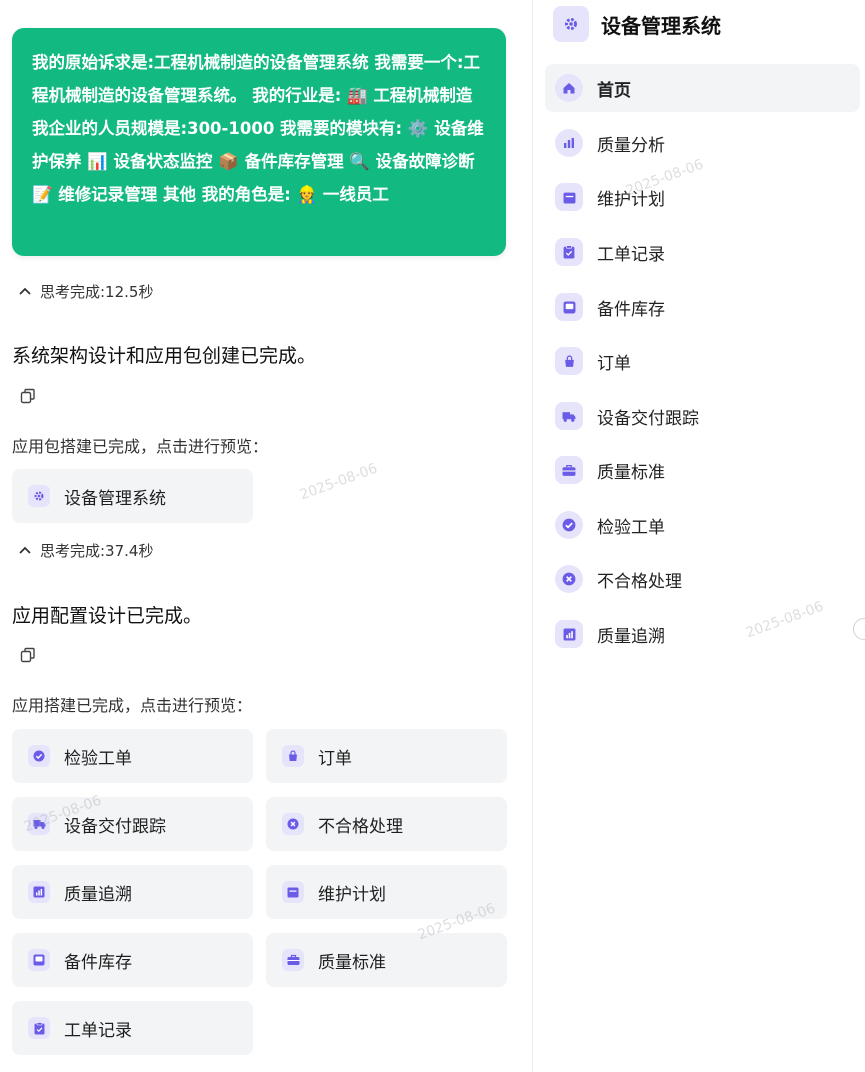 The width and height of the screenshot is (865, 1072). Describe the element at coordinates (140, 446) in the screenshot. I see `response-subtext-1: 应用包搭建已完成，点击进行预览：` at that location.